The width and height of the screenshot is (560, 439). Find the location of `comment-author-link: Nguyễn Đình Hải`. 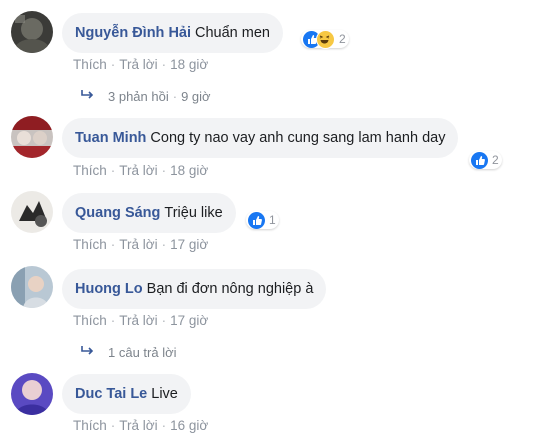

comment-author-link: Nguyễn Đình Hải is located at coordinates (133, 33).